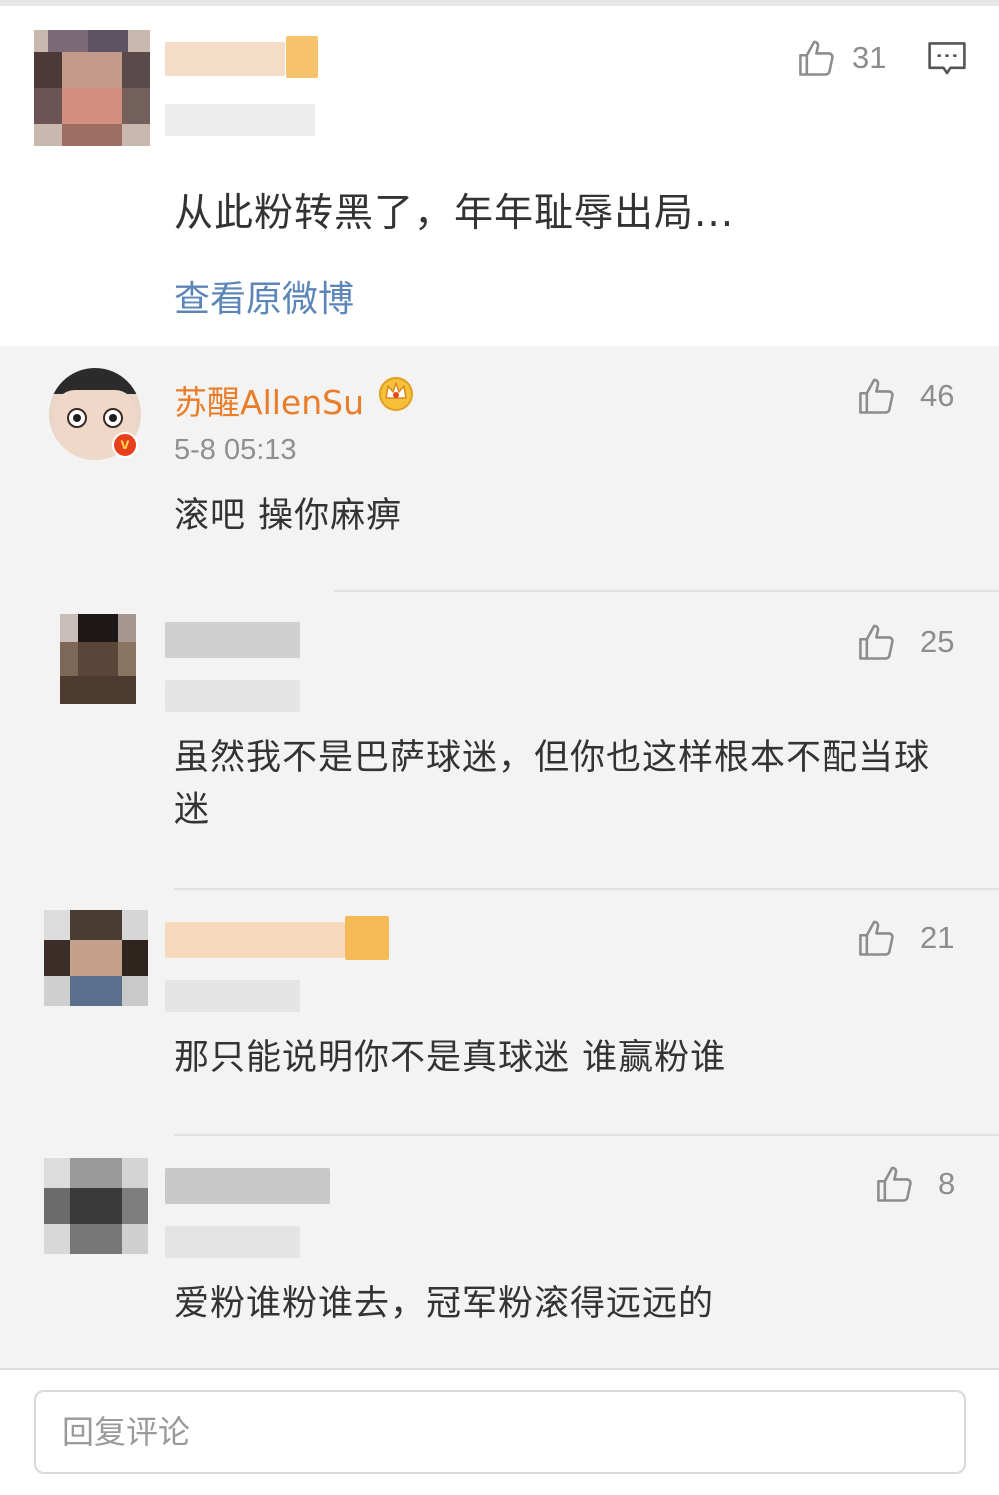  What do you see at coordinates (264, 296) in the screenshot?
I see `view-original-link: 查看原微博` at bounding box center [264, 296].